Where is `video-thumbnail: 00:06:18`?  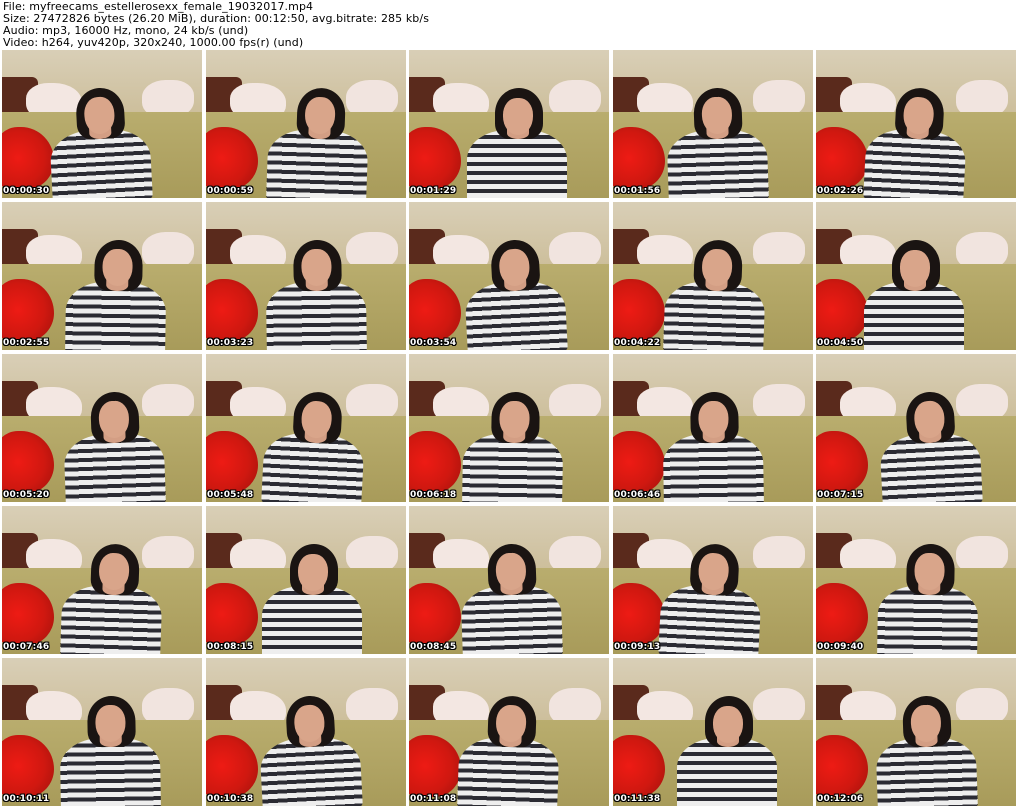
video-thumbnail: 00:06:18 is located at coordinates (509, 428).